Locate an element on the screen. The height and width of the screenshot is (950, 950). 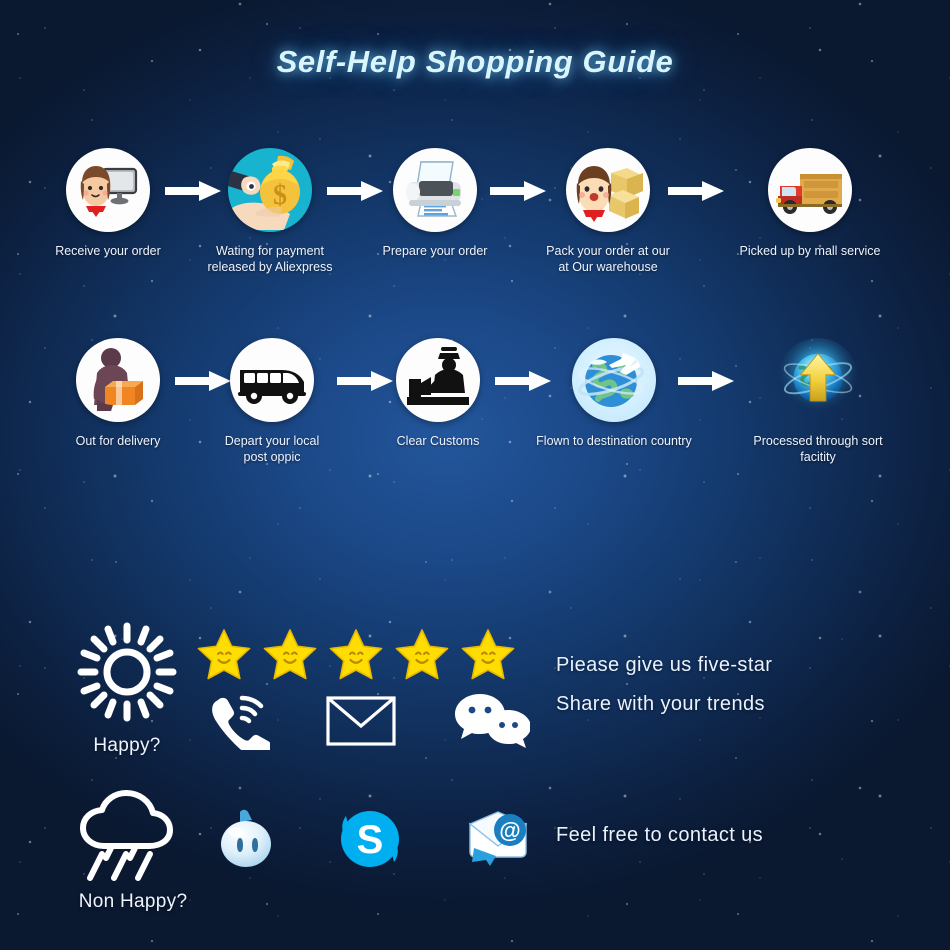
flow-step-label: Out for delivery is located at coordinates (118, 441).